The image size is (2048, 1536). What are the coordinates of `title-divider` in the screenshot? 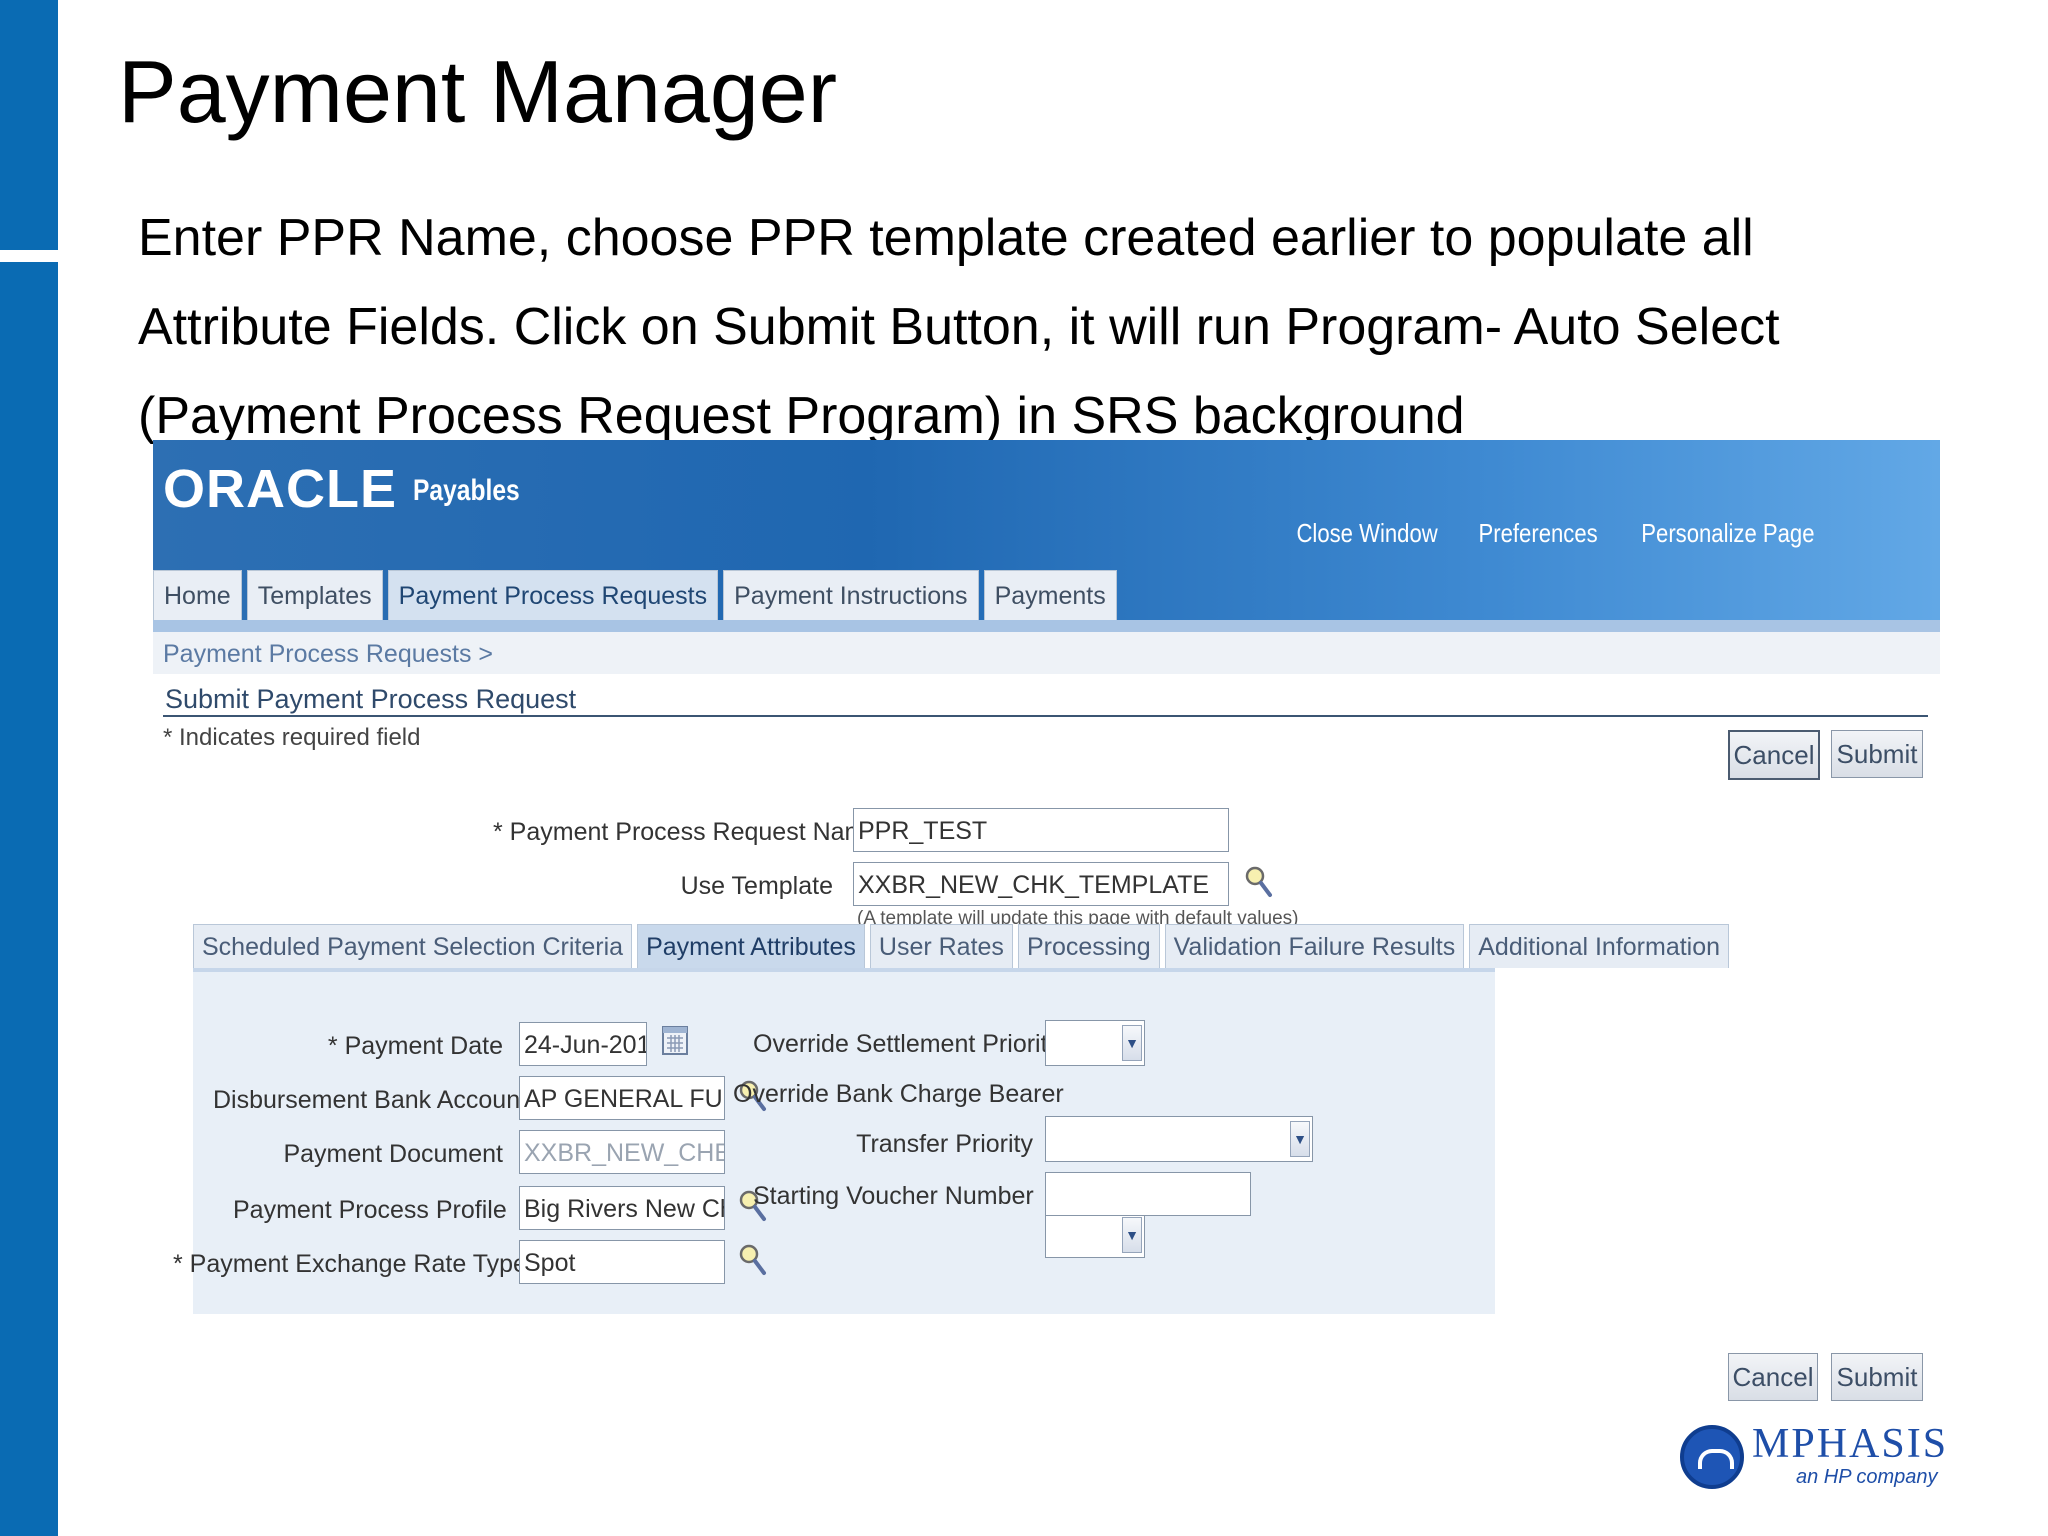 It's located at (1045, 716).